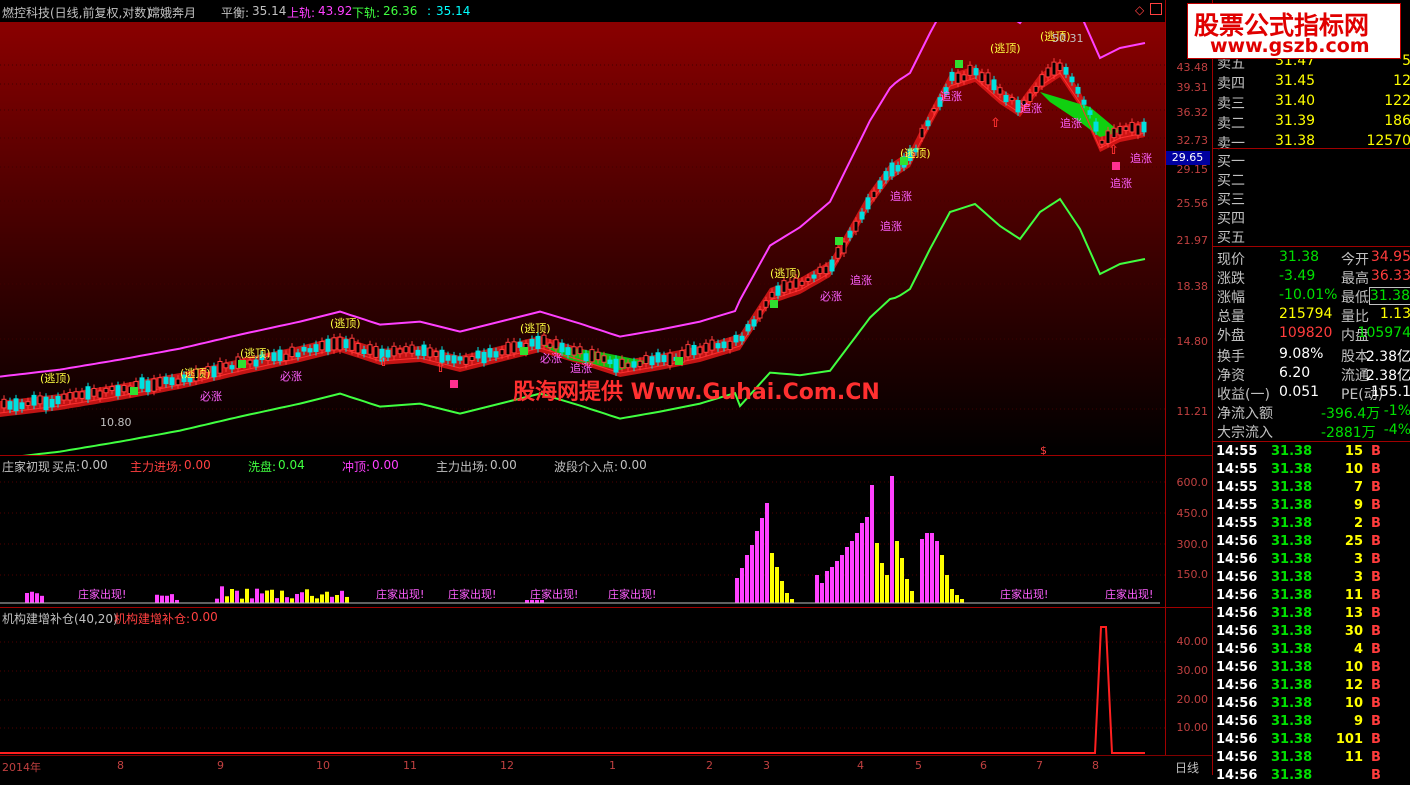 The height and width of the screenshot is (785, 1410). I want to click on bid-row: 买四, so click(1311, 217).